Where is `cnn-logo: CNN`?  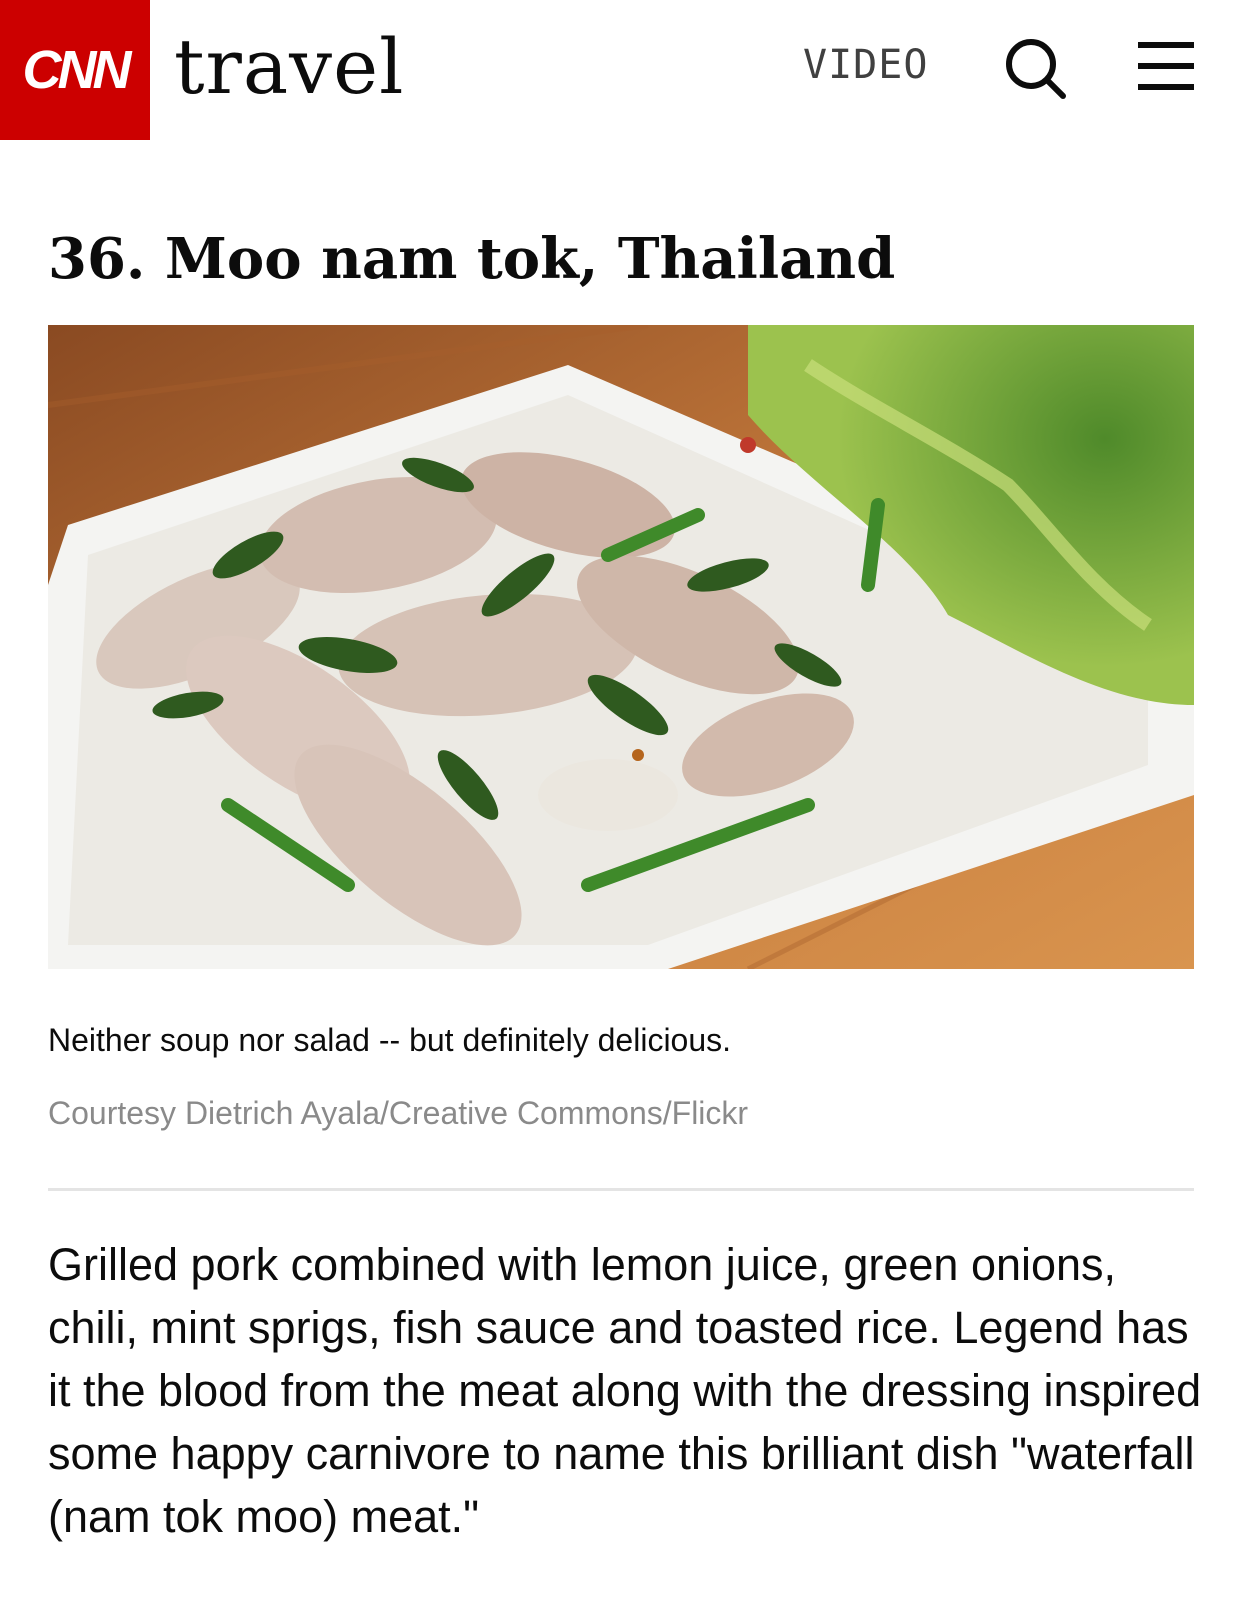 cnn-logo: CNN is located at coordinates (75, 70).